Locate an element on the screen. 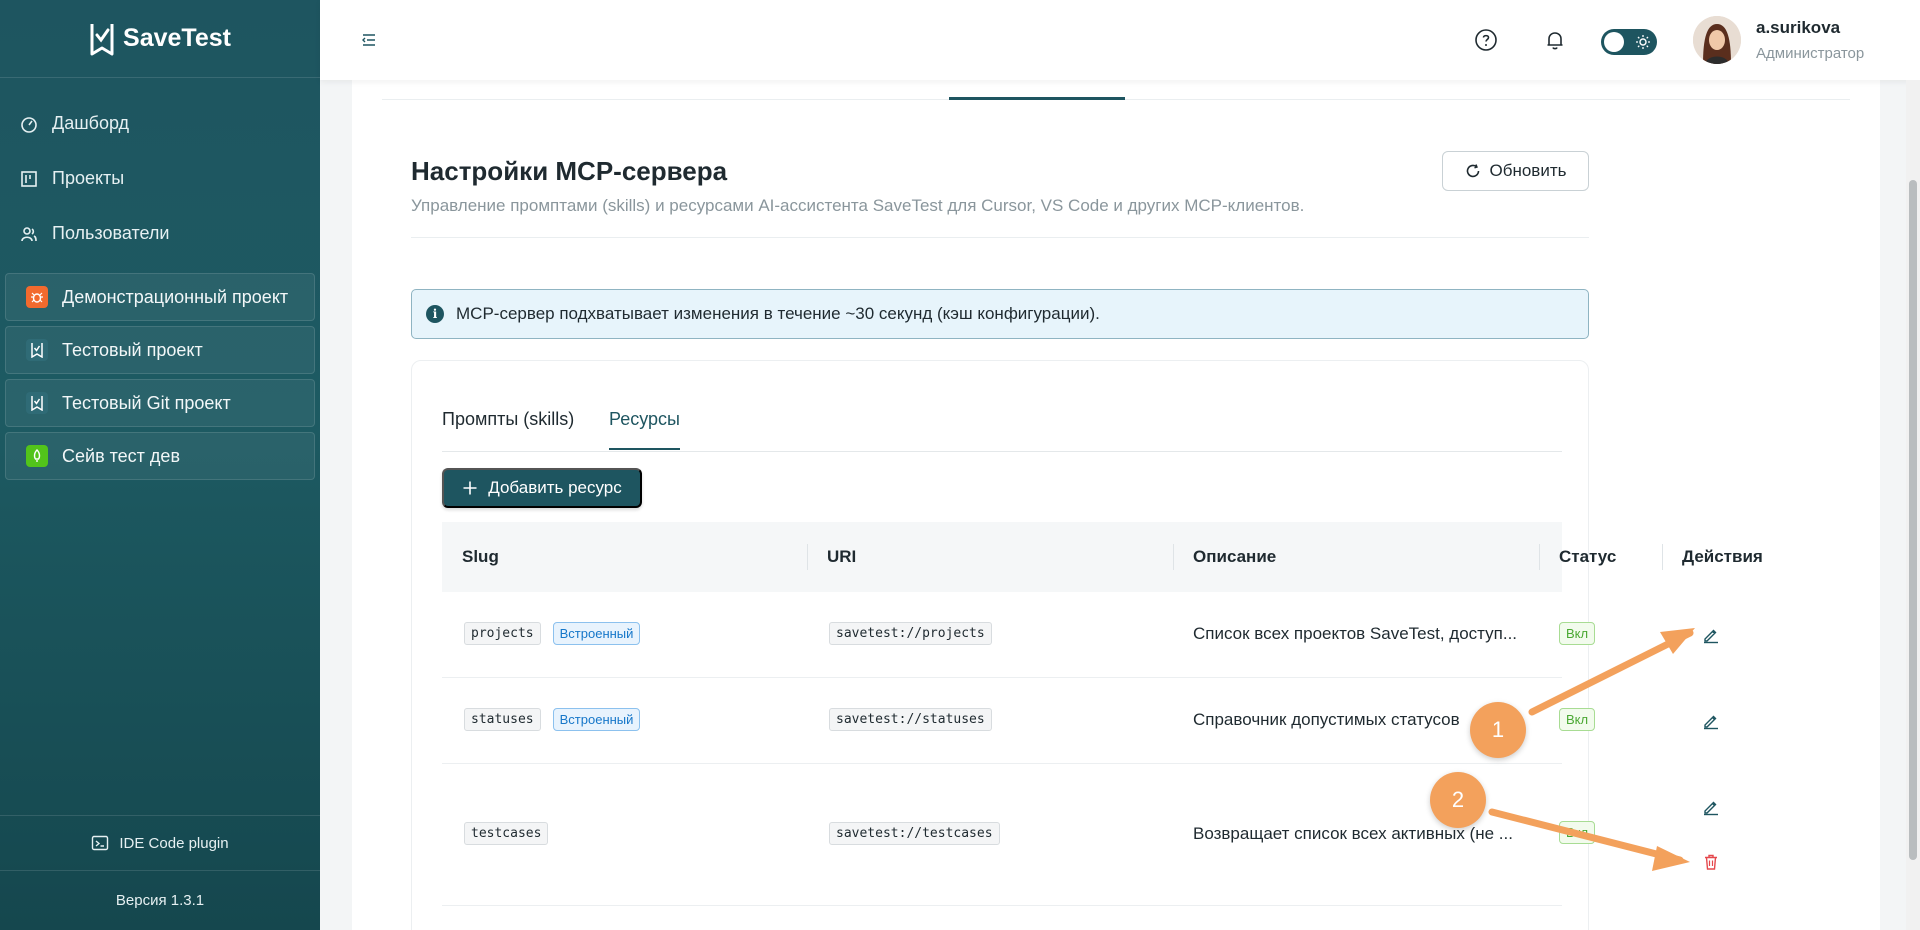  add-resource-label: Добавить ресурс is located at coordinates (555, 487).